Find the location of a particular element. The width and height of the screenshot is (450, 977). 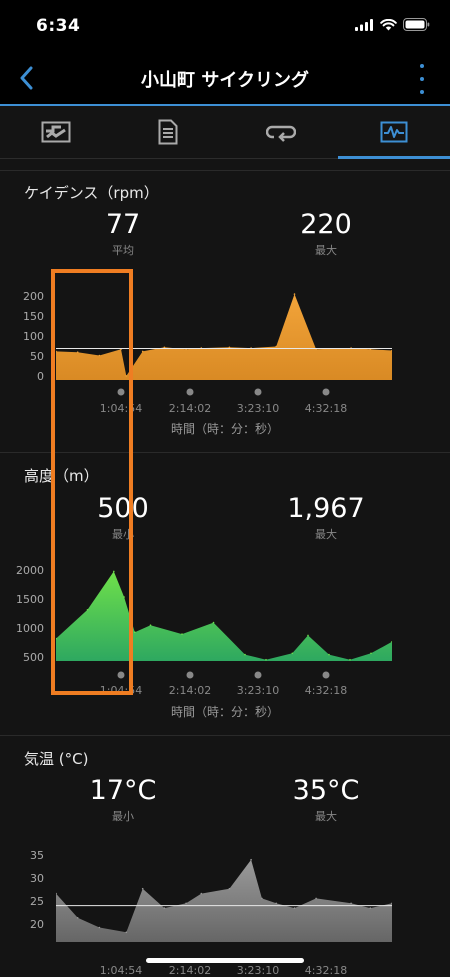

cadence-max-stat: 220 最大 is located at coordinates (326, 234).